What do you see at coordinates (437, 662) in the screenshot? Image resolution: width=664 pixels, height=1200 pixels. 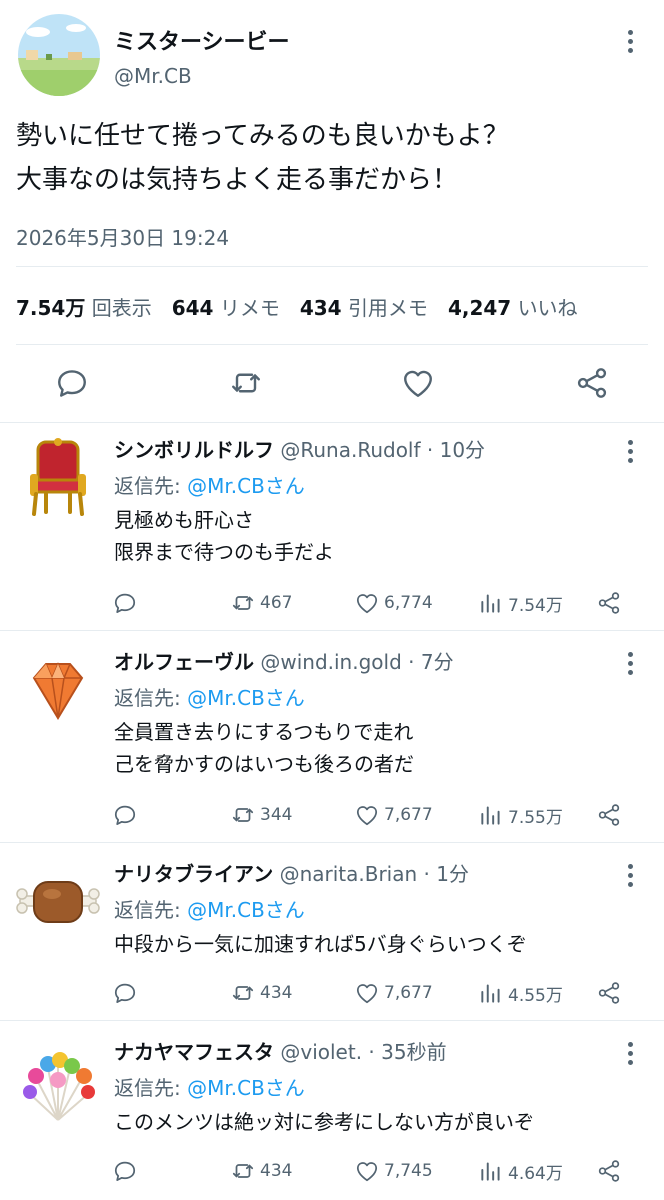 I see `reply-time: 7分` at bounding box center [437, 662].